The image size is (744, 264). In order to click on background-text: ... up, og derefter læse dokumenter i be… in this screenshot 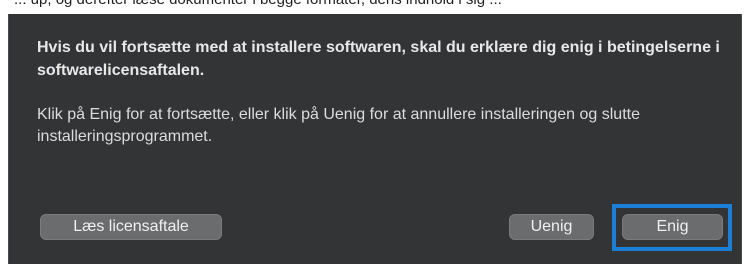, I will do `click(258, 4)`.